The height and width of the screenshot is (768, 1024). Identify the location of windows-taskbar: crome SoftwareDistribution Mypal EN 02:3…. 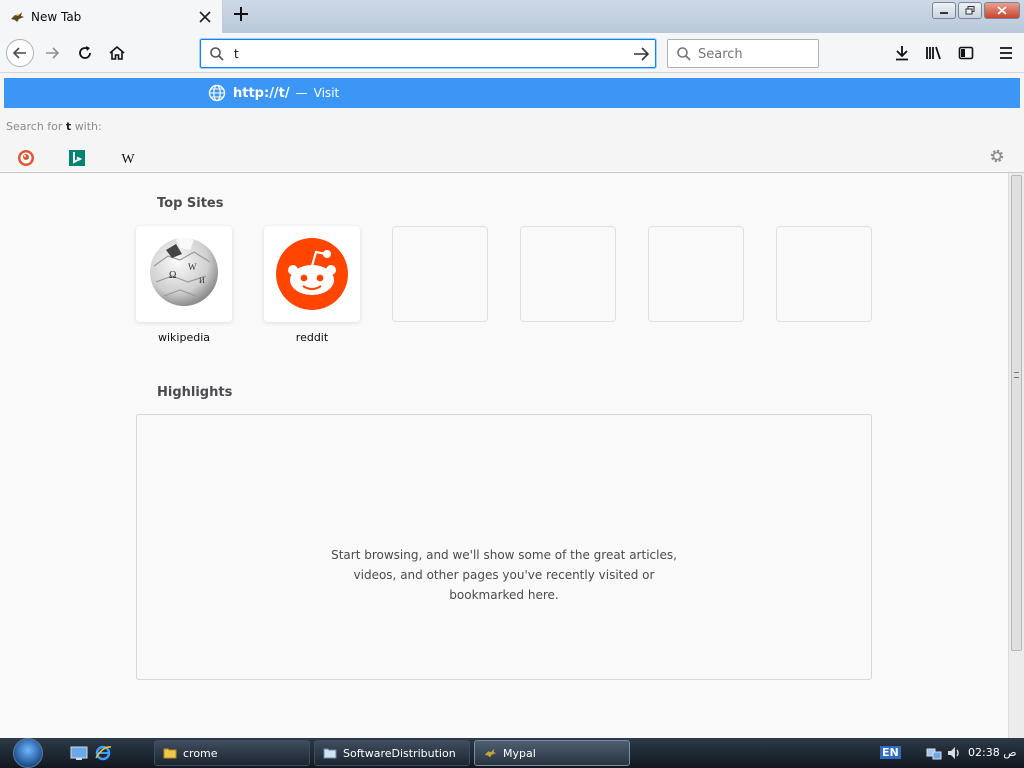
(512, 753).